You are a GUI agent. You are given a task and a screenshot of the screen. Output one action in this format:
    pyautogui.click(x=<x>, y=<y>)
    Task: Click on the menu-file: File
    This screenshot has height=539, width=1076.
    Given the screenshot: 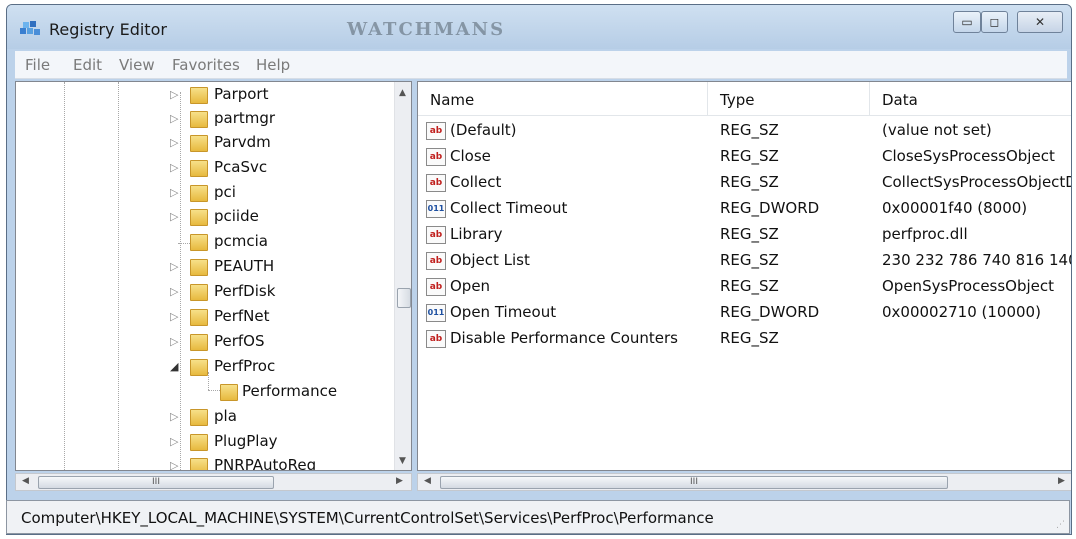 What is the action you would take?
    pyautogui.click(x=37, y=65)
    